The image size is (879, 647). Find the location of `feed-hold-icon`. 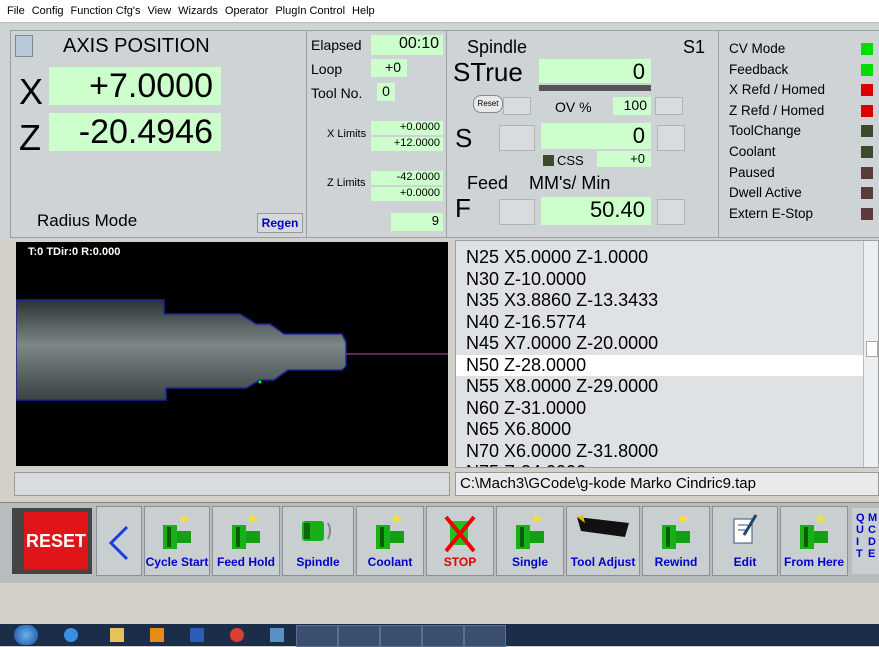

feed-hold-icon is located at coordinates (246, 532).